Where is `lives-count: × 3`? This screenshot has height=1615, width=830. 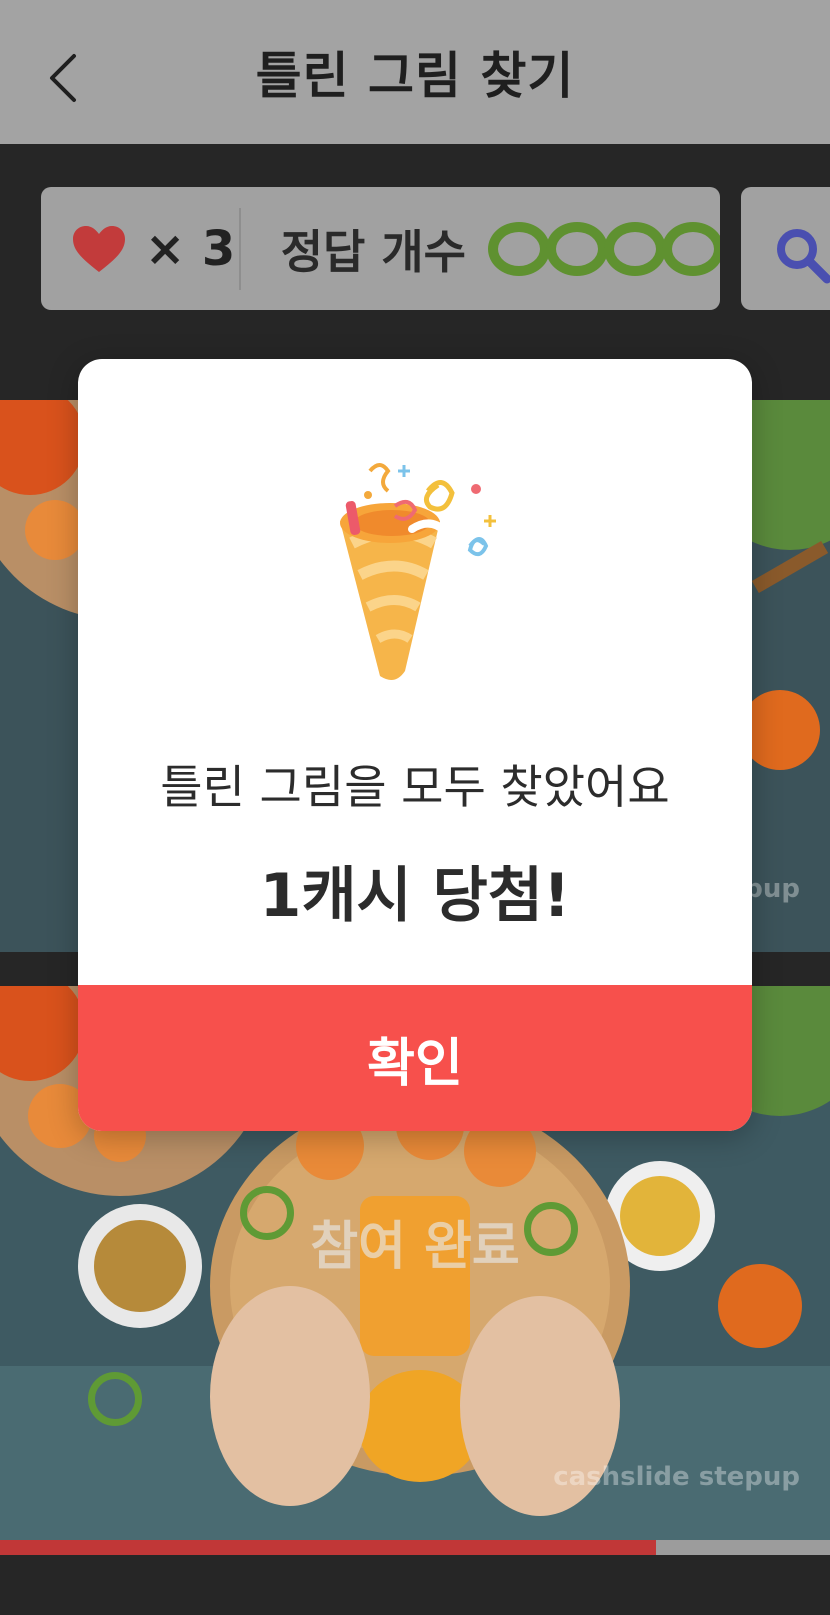
lives-count: × 3 is located at coordinates (190, 248).